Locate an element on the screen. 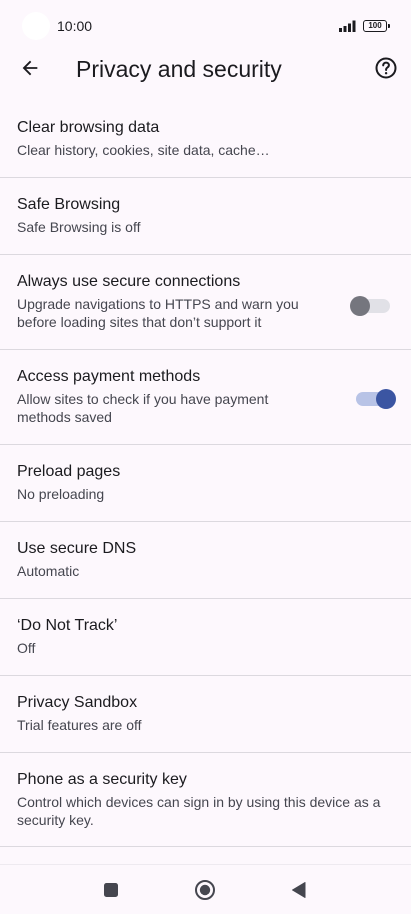 This screenshot has height=914, width=411. setting-title: Use secure DNS is located at coordinates (77, 548).